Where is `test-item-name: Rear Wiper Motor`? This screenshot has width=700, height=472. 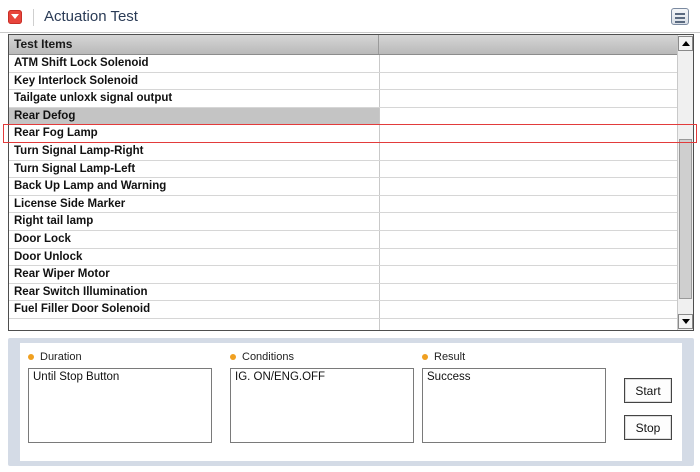 test-item-name: Rear Wiper Motor is located at coordinates (194, 274).